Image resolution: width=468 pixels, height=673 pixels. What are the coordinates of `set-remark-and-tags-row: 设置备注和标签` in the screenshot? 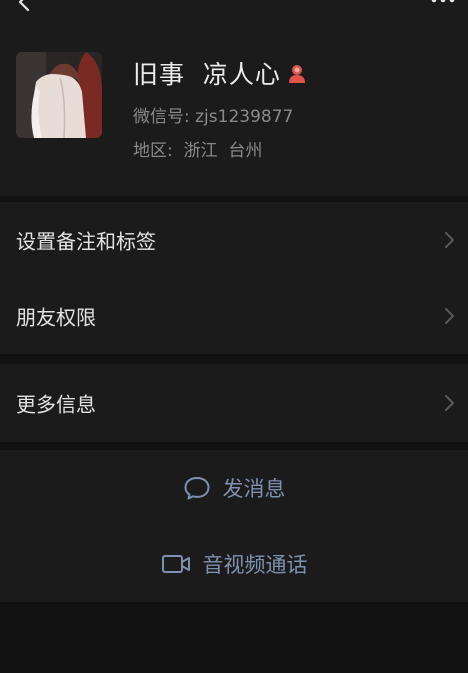 It's located at (234, 240).